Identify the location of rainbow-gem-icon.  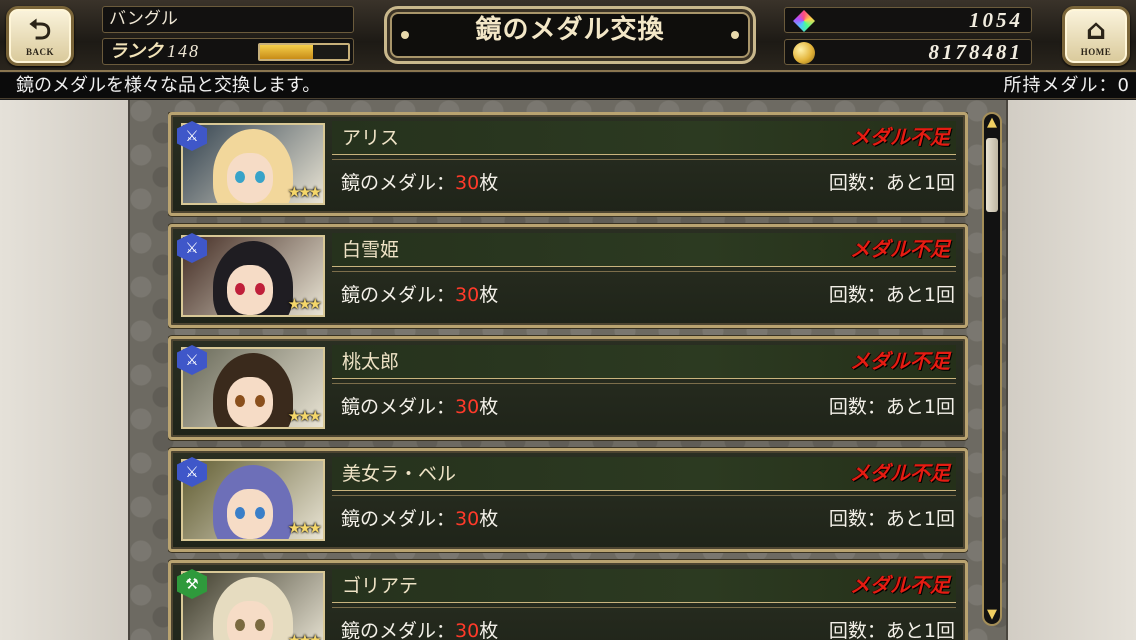
(804, 21).